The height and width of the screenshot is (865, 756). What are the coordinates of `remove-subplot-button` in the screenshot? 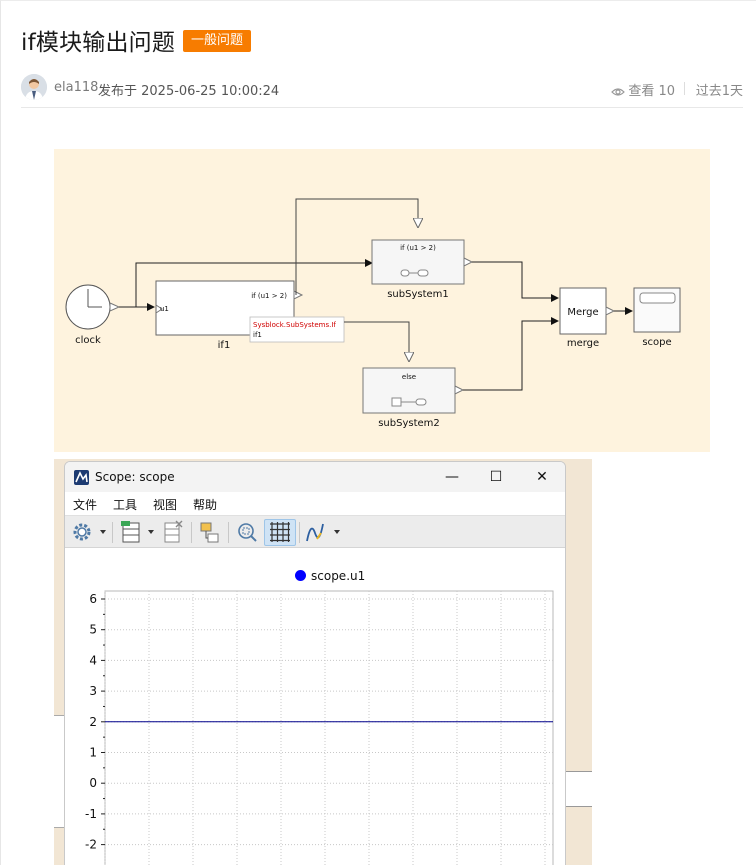 It's located at (173, 532).